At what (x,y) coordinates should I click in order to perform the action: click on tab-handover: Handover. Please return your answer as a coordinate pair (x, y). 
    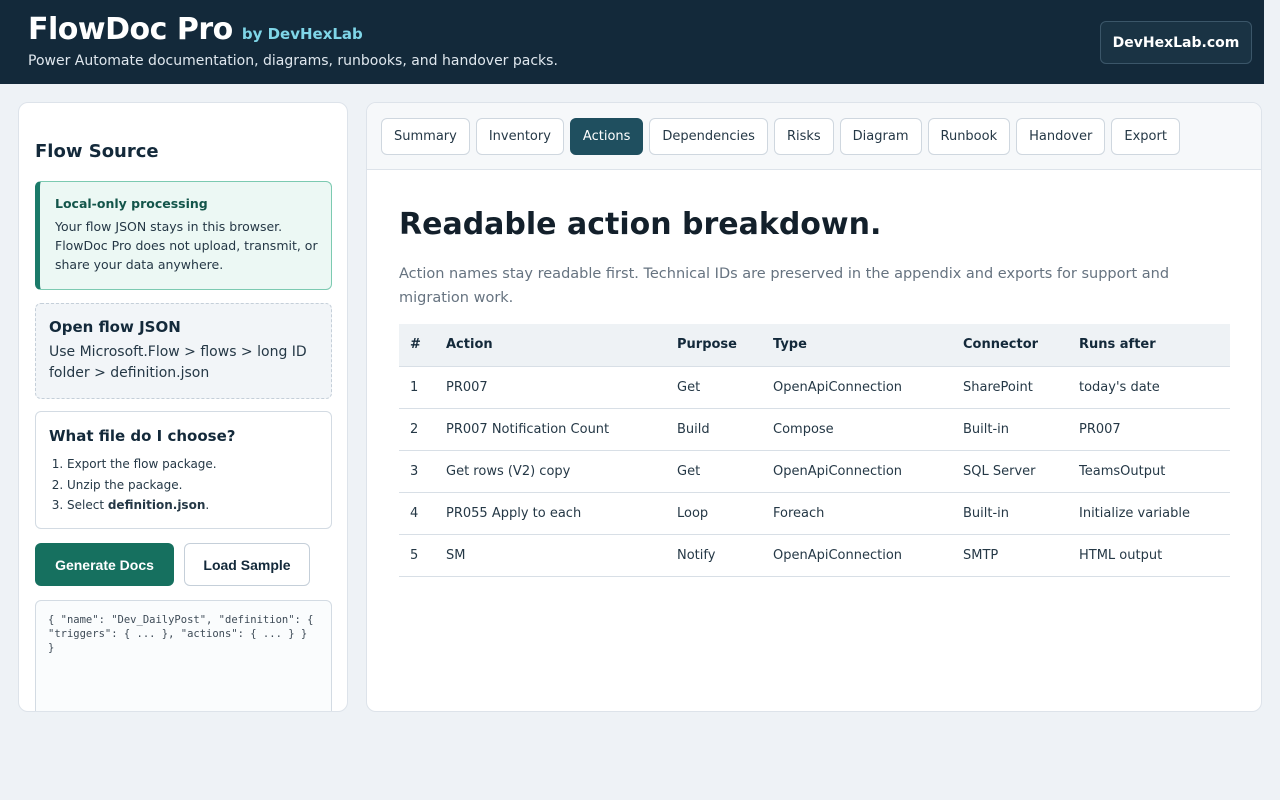
    Looking at the image, I should click on (1061, 136).